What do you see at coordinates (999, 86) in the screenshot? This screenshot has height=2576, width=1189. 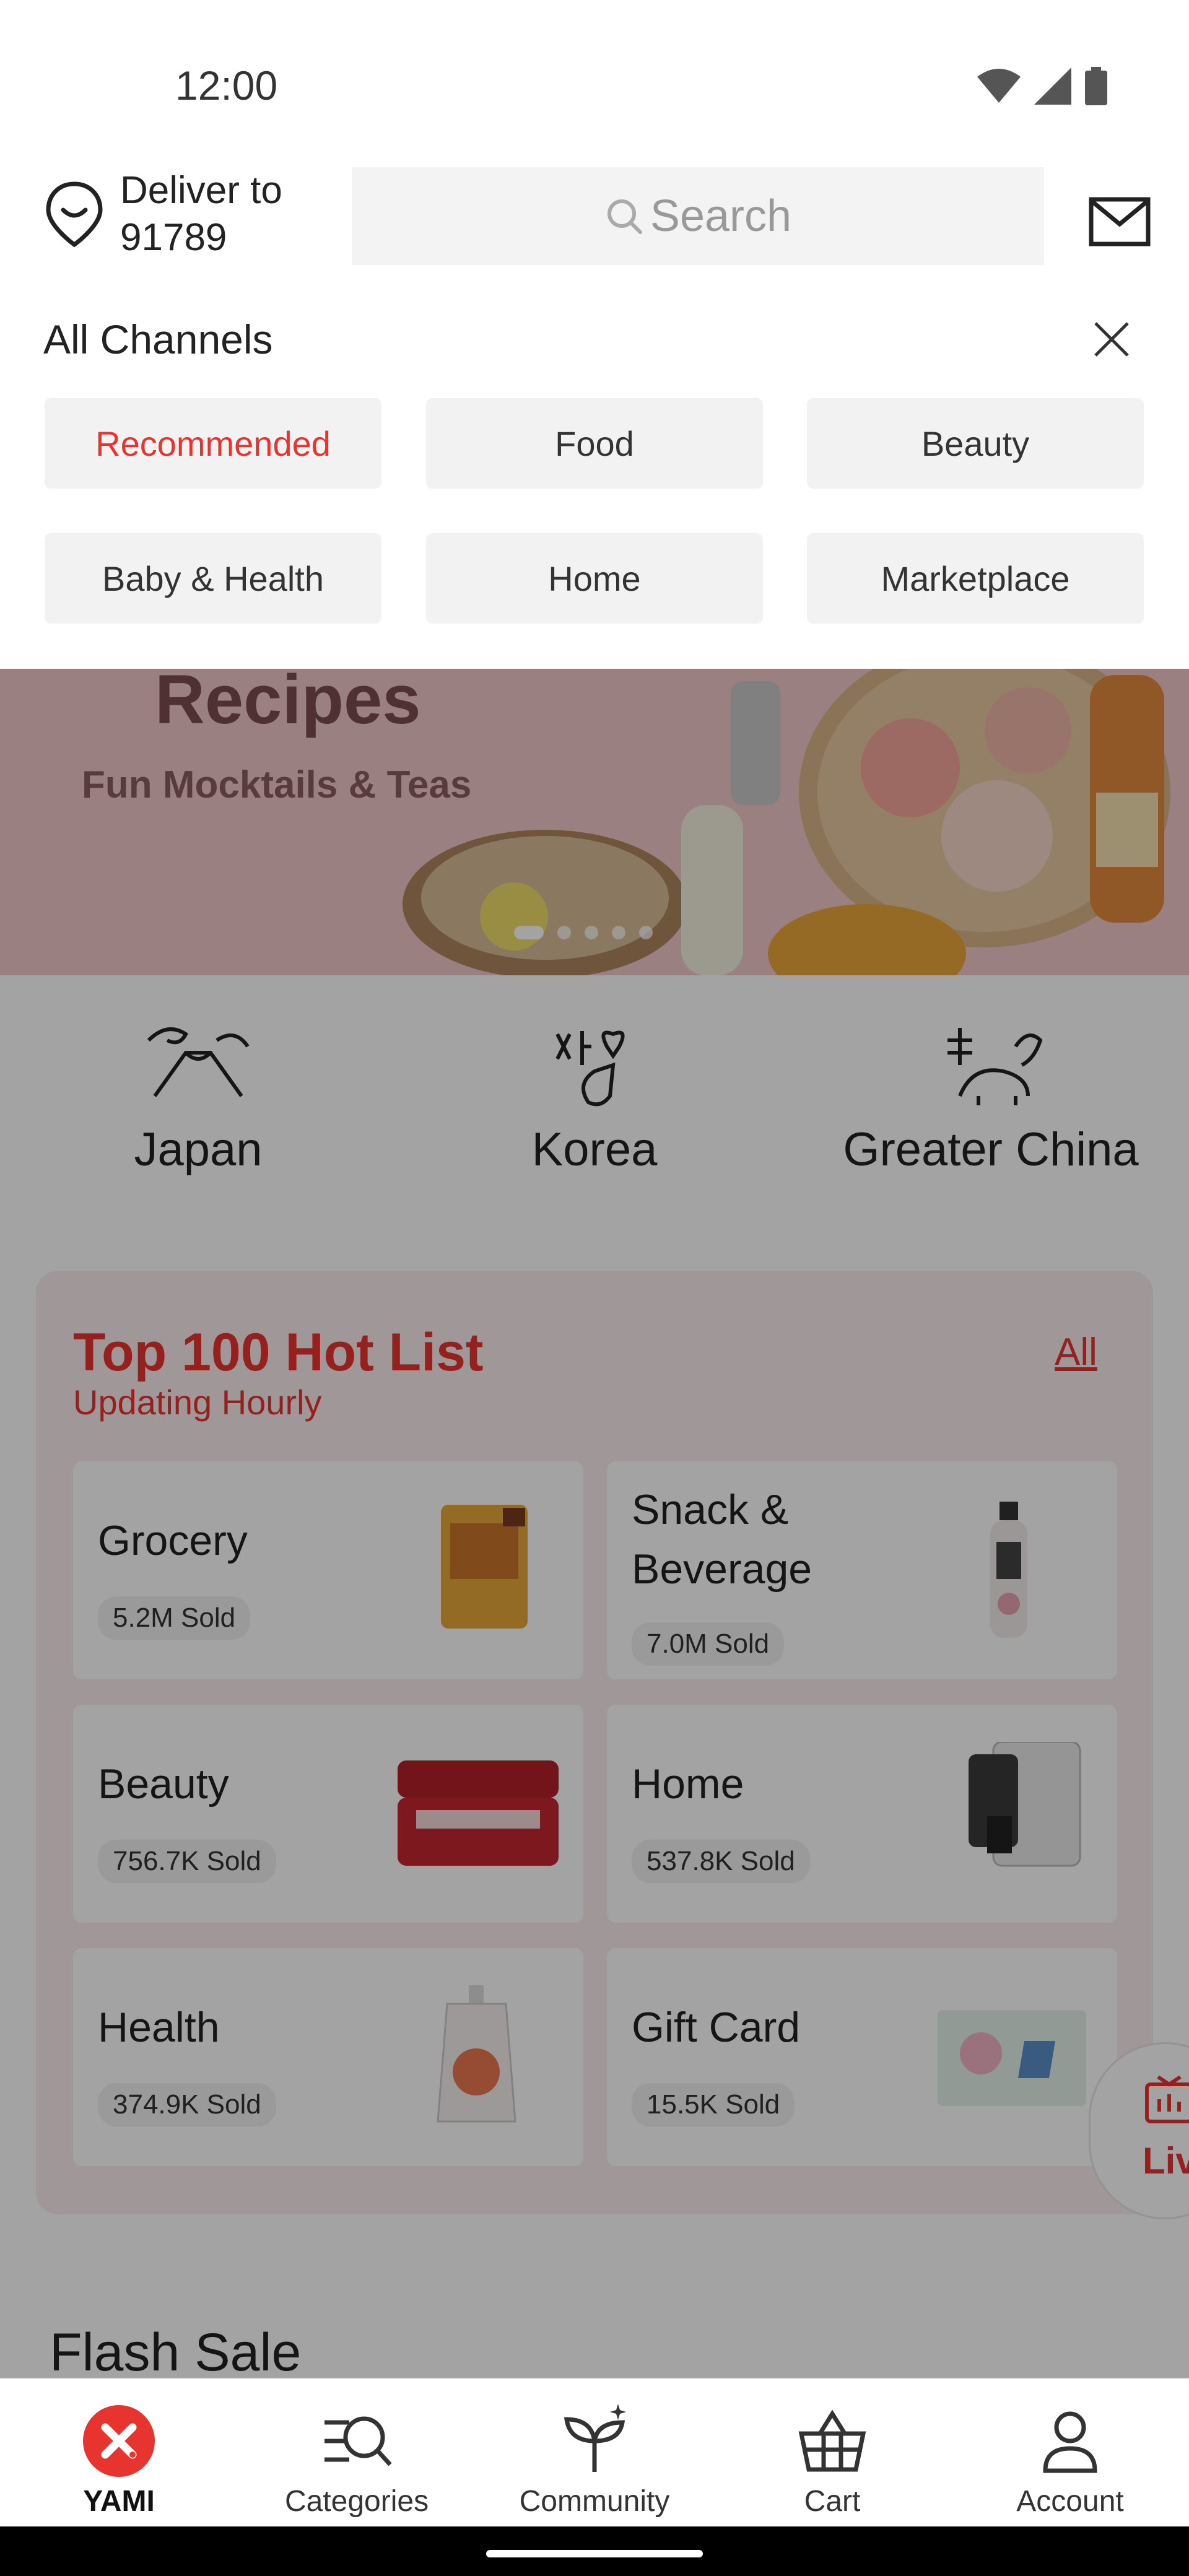 I see `wifi-icon` at bounding box center [999, 86].